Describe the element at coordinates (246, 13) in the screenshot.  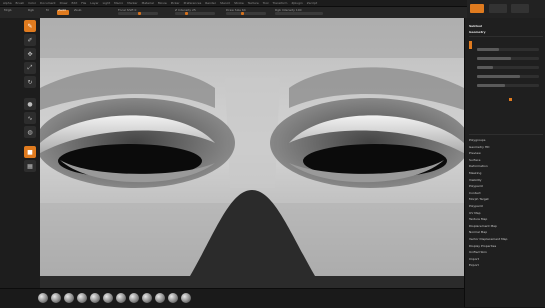
I see `draw-size-slider` at that location.